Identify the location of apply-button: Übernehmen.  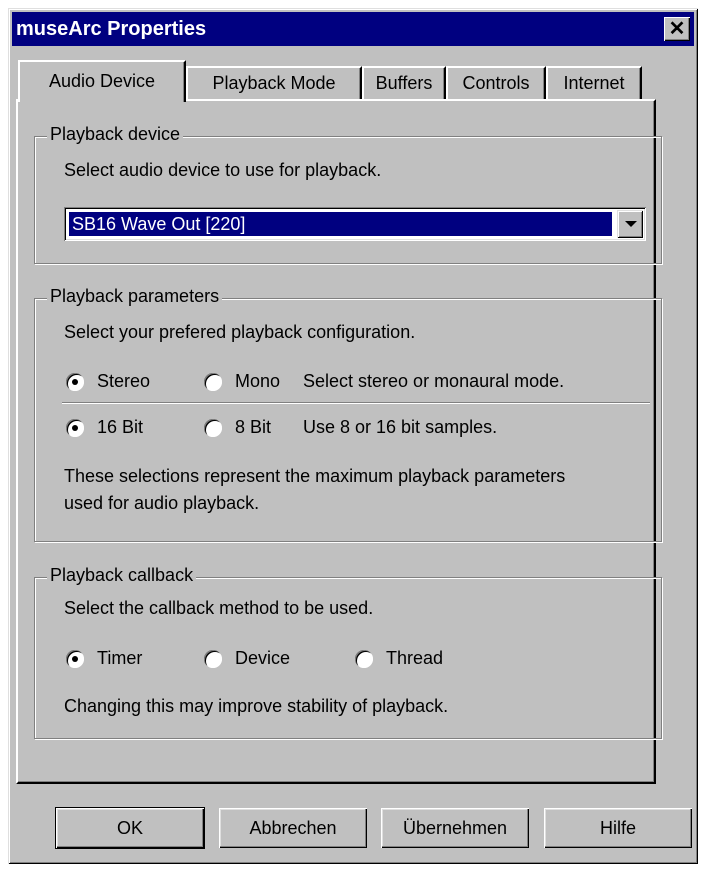
(455, 828).